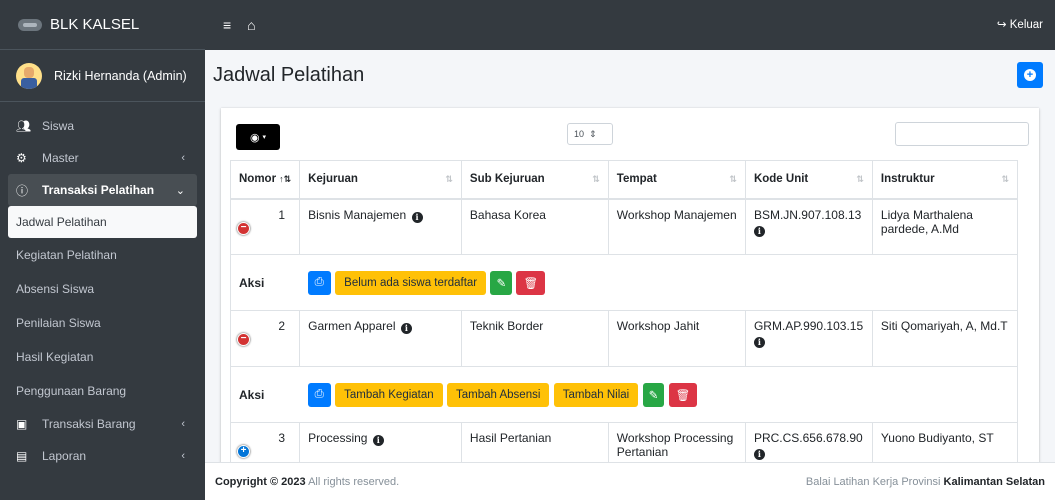  I want to click on brand-name: BLK KALSEL, so click(95, 24).